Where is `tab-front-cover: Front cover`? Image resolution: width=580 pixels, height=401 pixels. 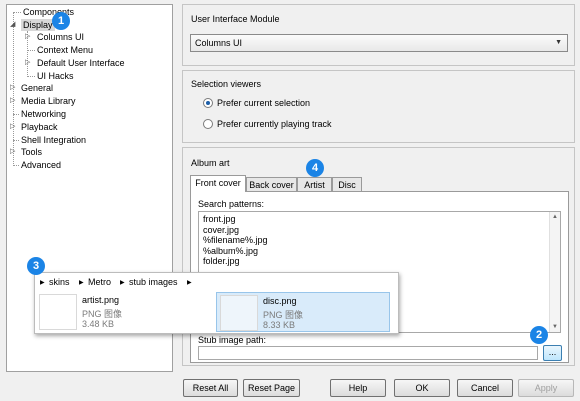
tab-front-cover: Front cover is located at coordinates (218, 183).